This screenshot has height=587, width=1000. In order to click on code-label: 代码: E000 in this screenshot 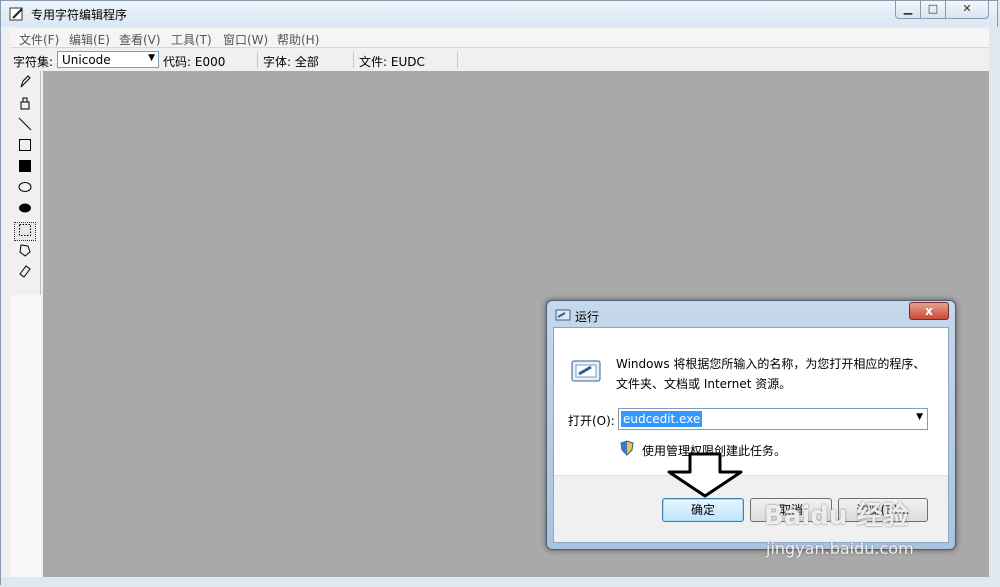, I will do `click(194, 62)`.